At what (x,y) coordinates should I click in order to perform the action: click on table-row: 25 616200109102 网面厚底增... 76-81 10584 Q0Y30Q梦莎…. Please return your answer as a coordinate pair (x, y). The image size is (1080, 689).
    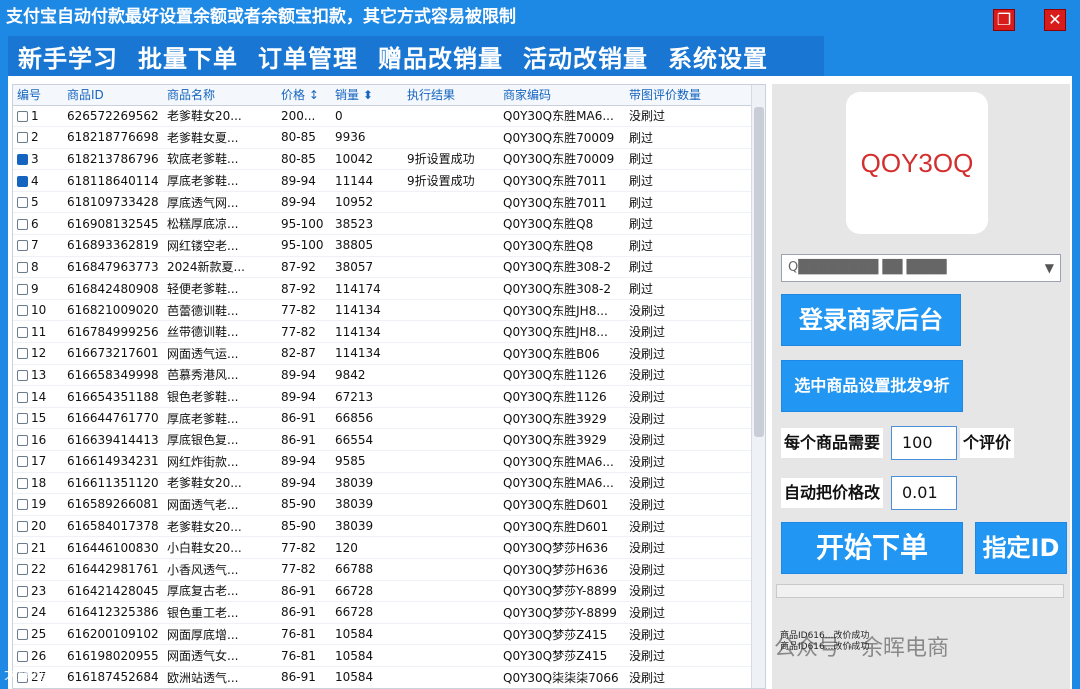
    Looking at the image, I should click on (383, 634).